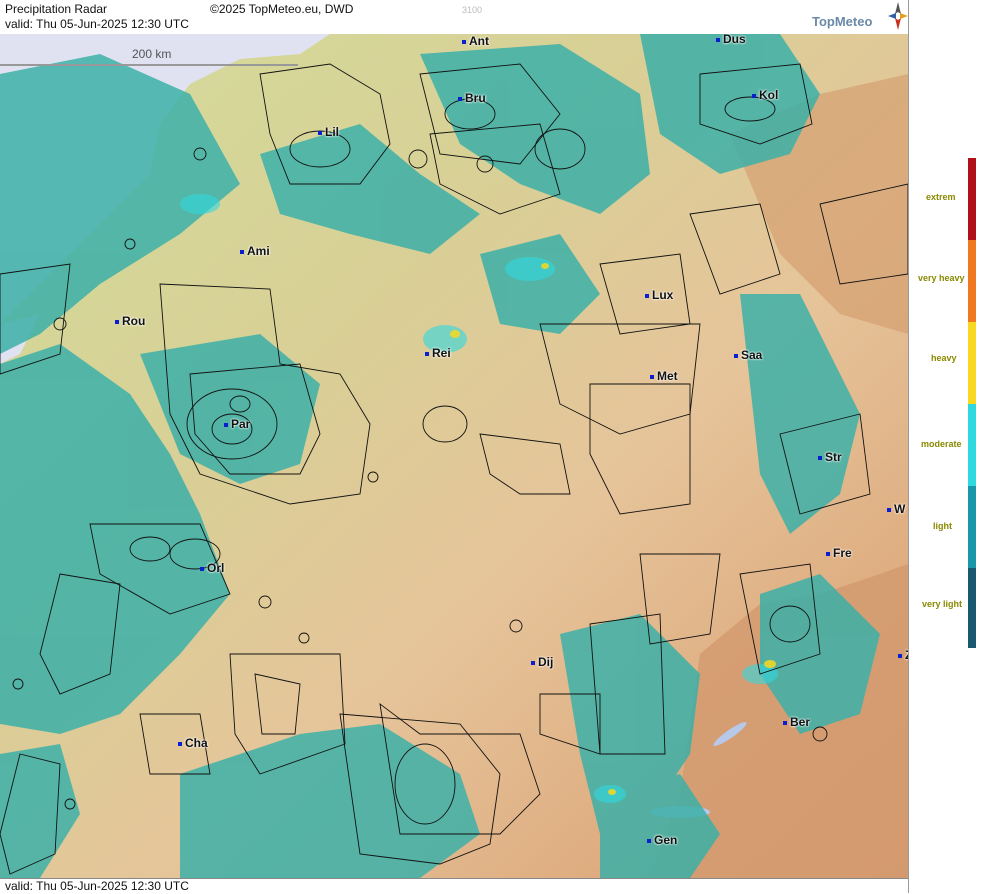 This screenshot has width=1000, height=894. Describe the element at coordinates (748, 355) in the screenshot. I see `city-saarbrucken: Saa` at that location.